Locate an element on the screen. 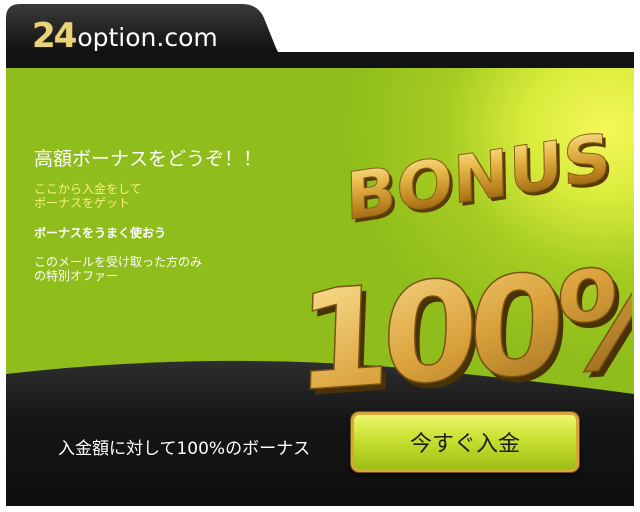  headline: 高額ボーナスをどうぞ！！ is located at coordinates (148, 159).